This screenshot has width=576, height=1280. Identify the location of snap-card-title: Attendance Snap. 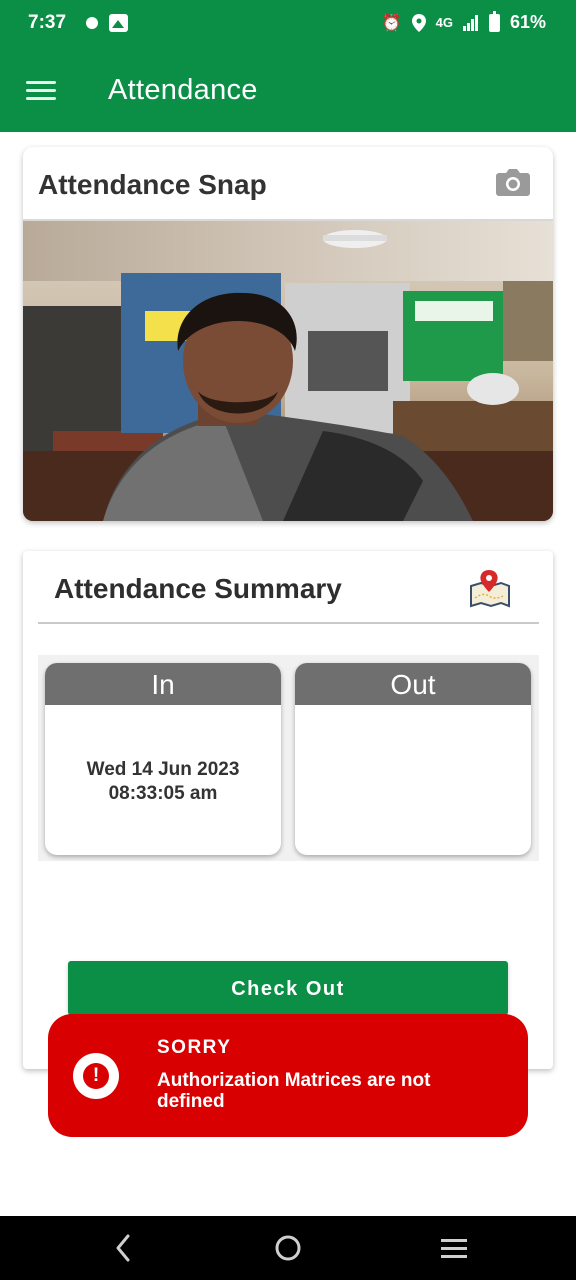
(152, 184).